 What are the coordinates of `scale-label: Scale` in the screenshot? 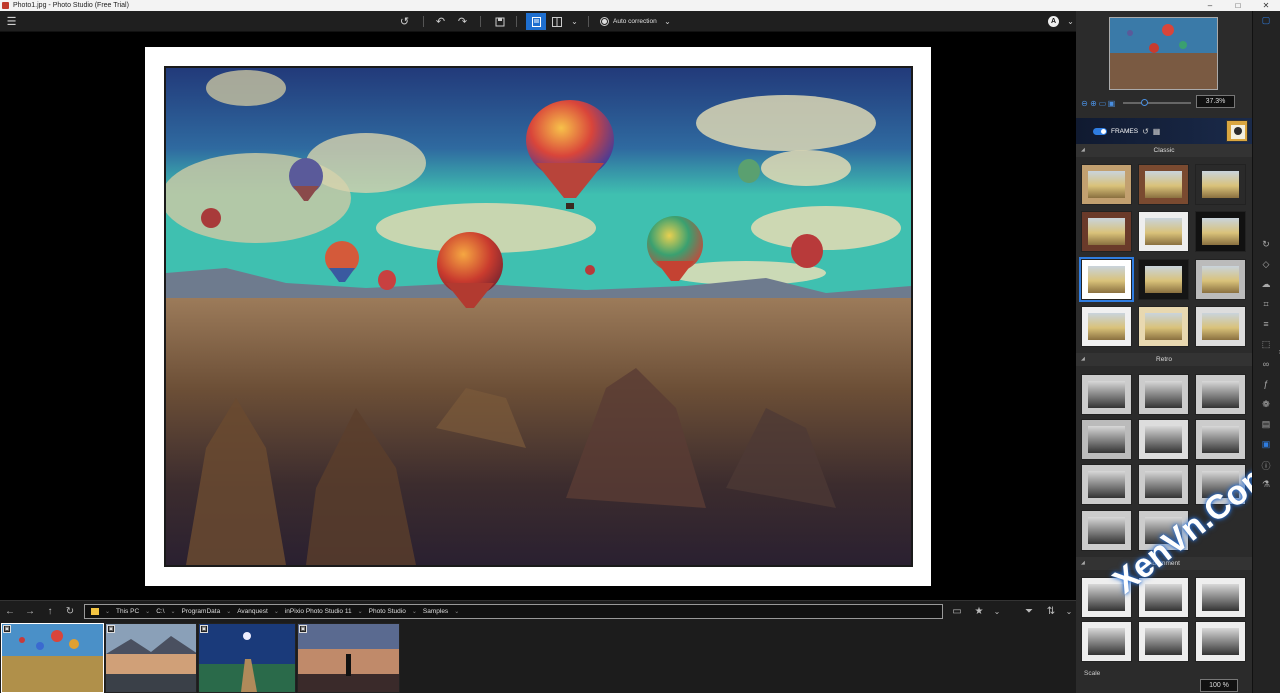 It's located at (1092, 673).